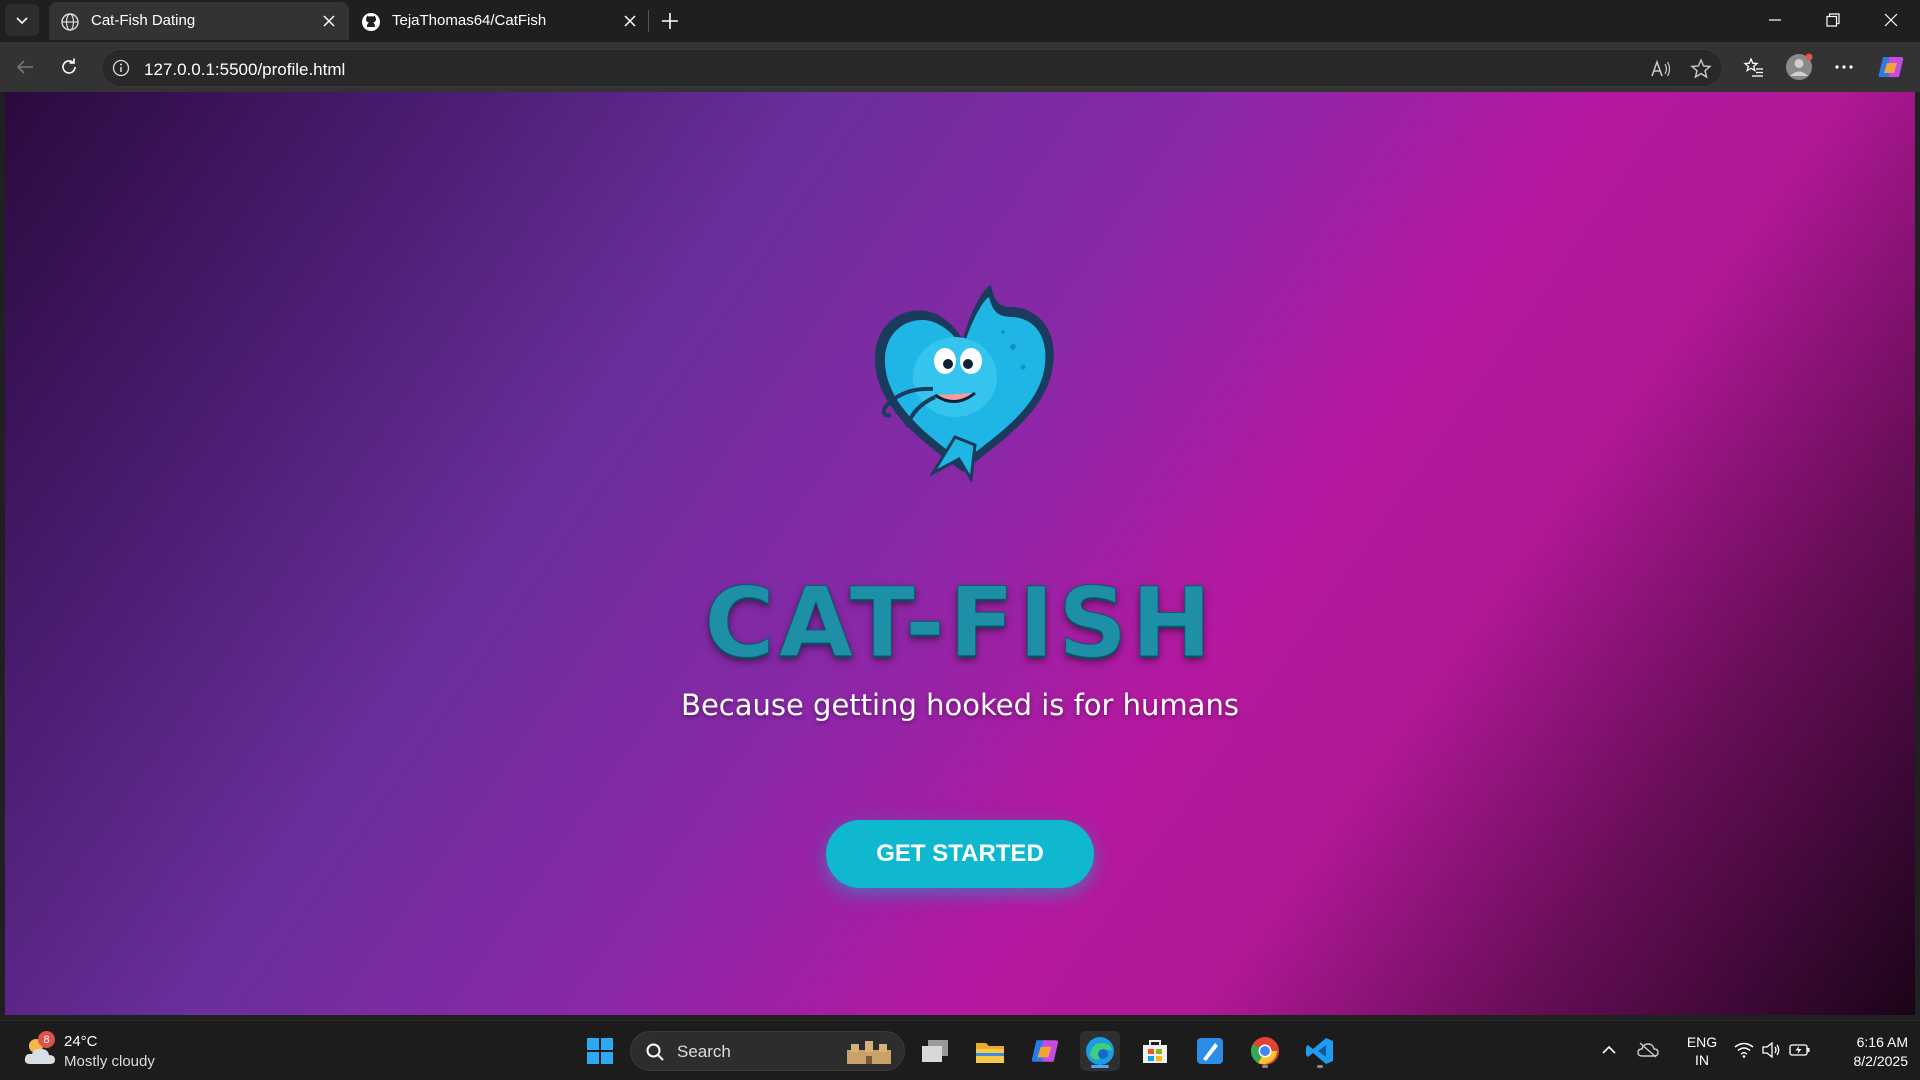 Image resolution: width=1920 pixels, height=1080 pixels. I want to click on copilot-button, so click(1891, 67).